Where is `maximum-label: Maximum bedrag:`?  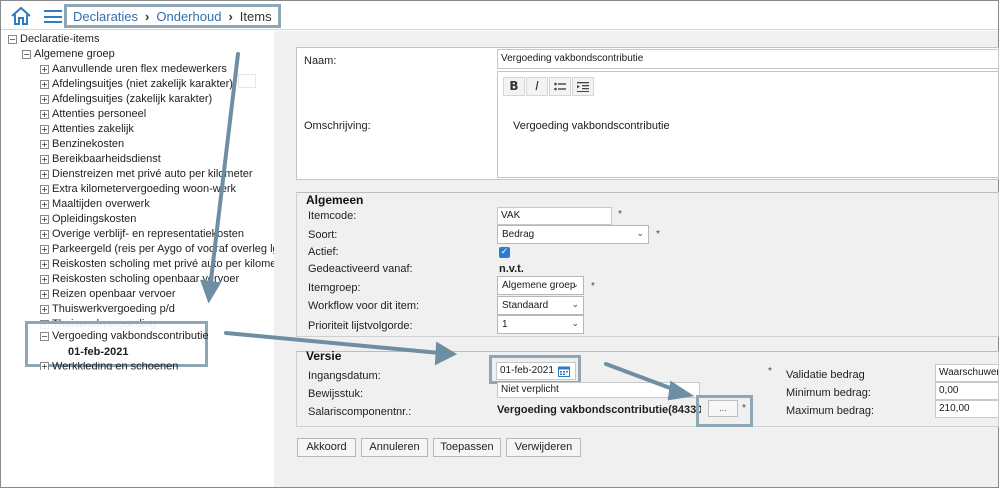 maximum-label: Maximum bedrag: is located at coordinates (830, 411).